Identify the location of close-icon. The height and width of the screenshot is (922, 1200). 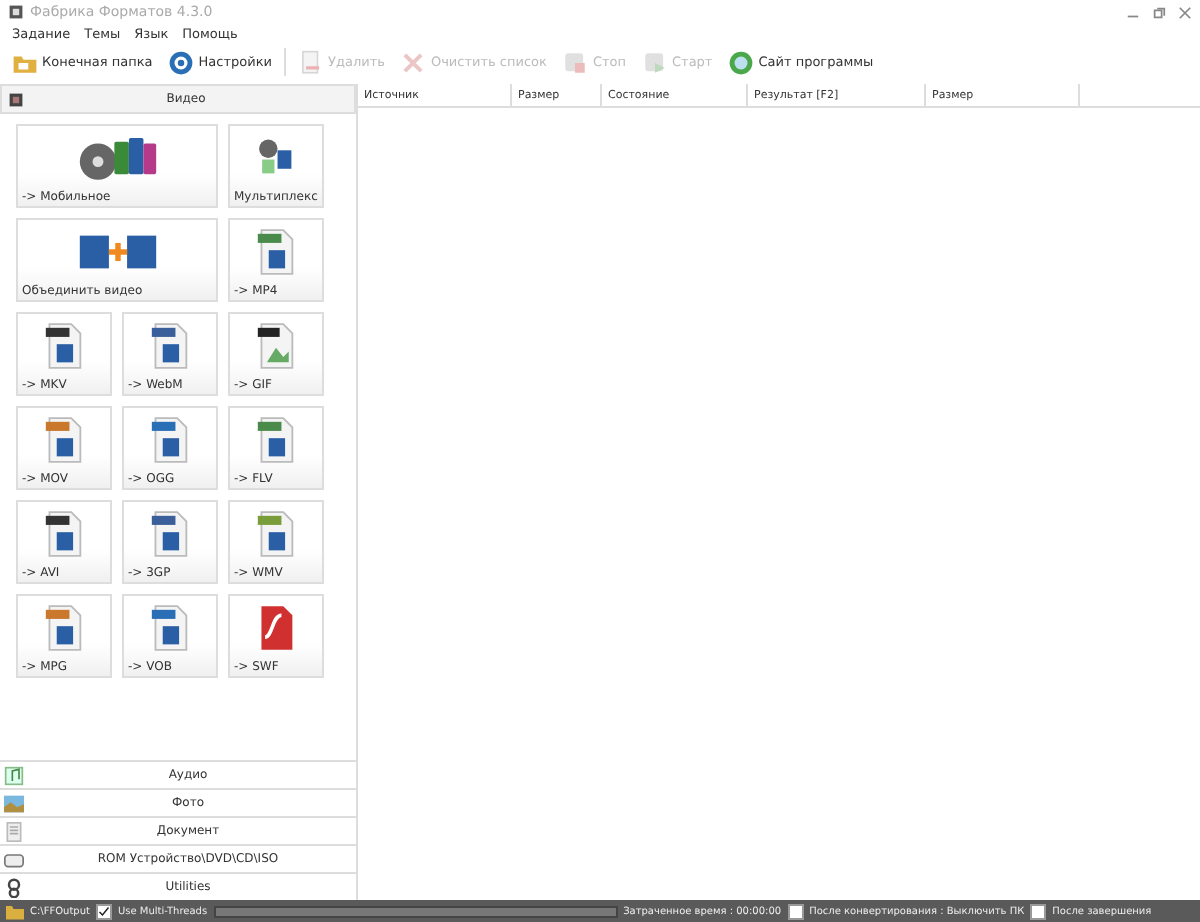
(1185, 12).